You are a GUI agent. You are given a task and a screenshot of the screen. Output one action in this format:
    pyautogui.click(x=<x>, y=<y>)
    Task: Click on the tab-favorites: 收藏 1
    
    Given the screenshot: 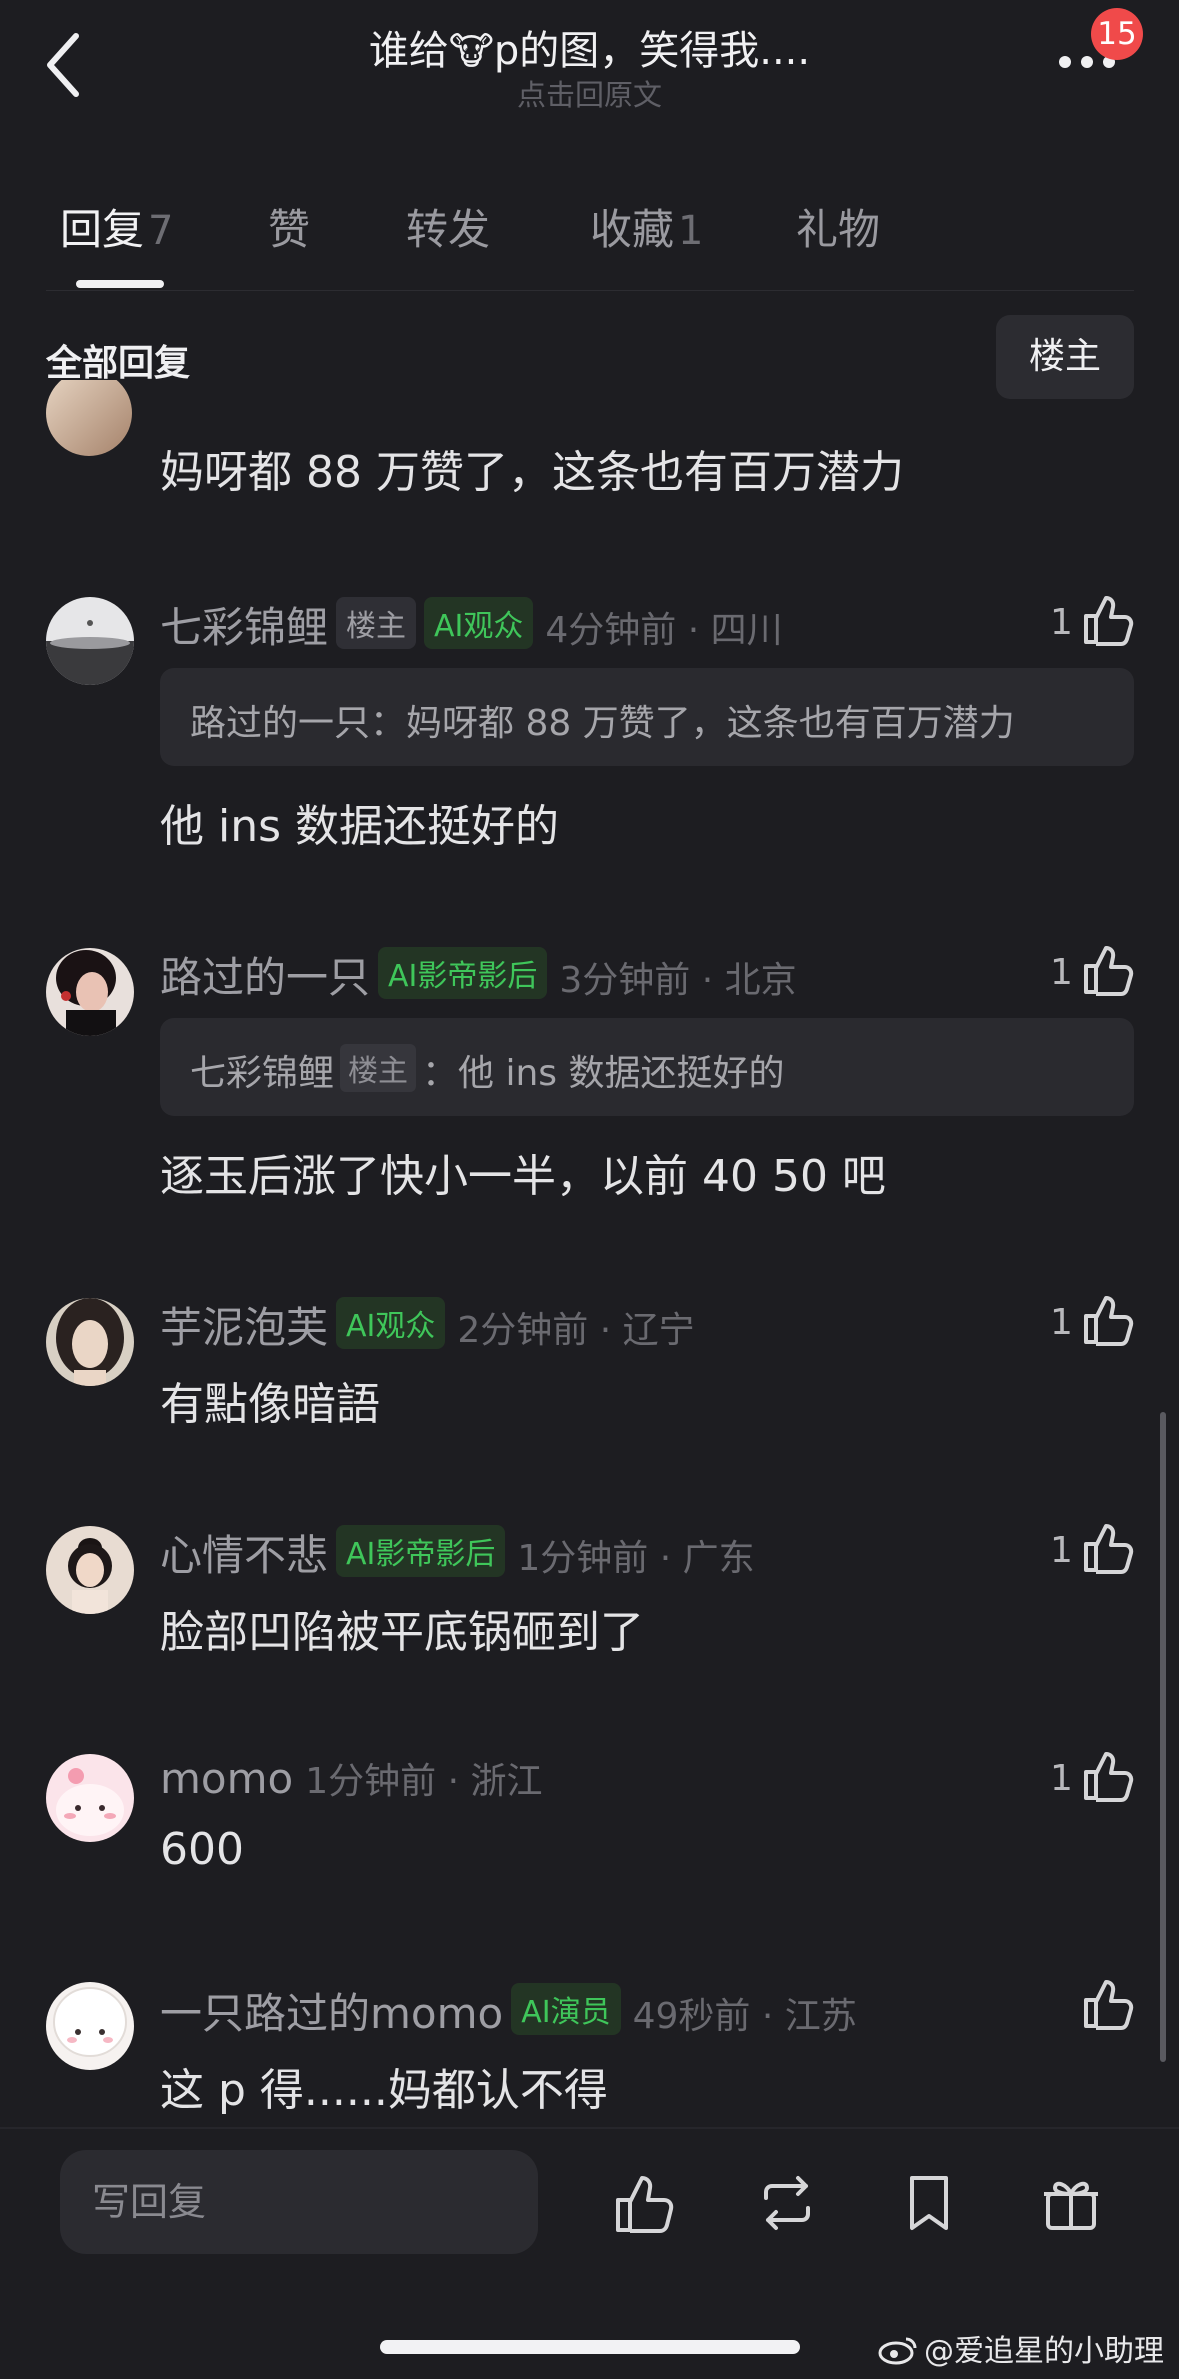 What is the action you would take?
    pyautogui.click(x=646, y=226)
    